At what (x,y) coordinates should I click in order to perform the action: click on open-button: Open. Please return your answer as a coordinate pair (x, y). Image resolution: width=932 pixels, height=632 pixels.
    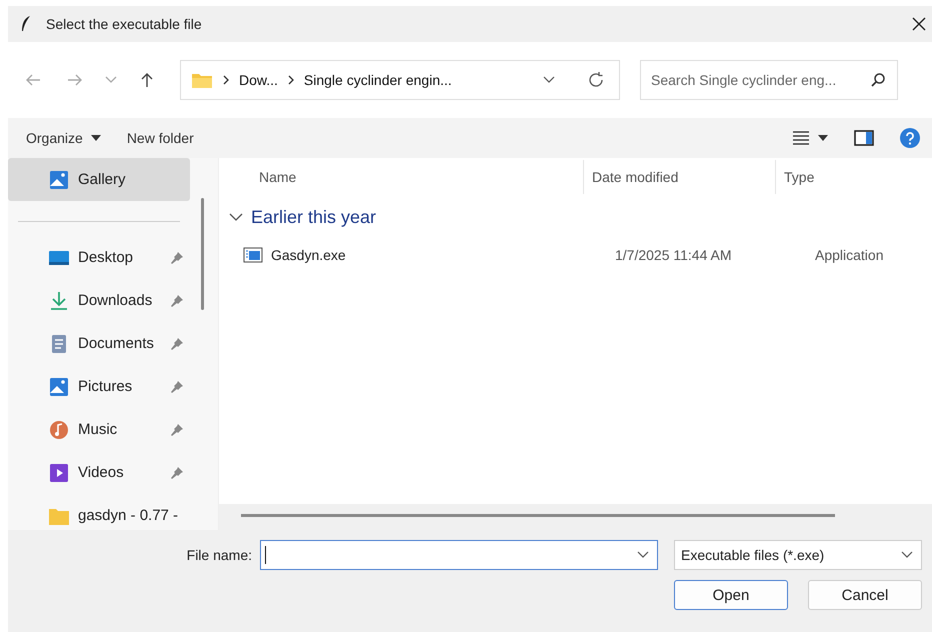
    Looking at the image, I should click on (731, 595).